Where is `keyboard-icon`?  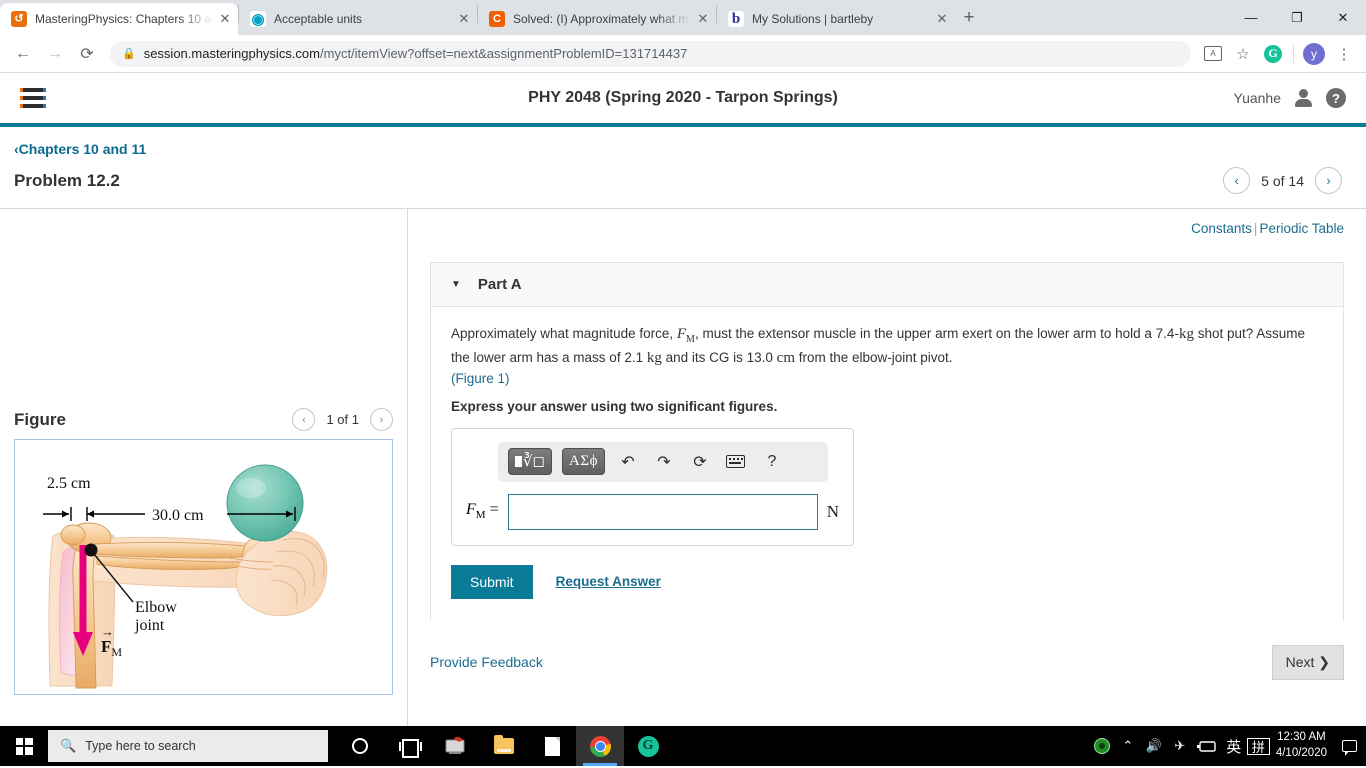
keyboard-icon is located at coordinates (736, 461).